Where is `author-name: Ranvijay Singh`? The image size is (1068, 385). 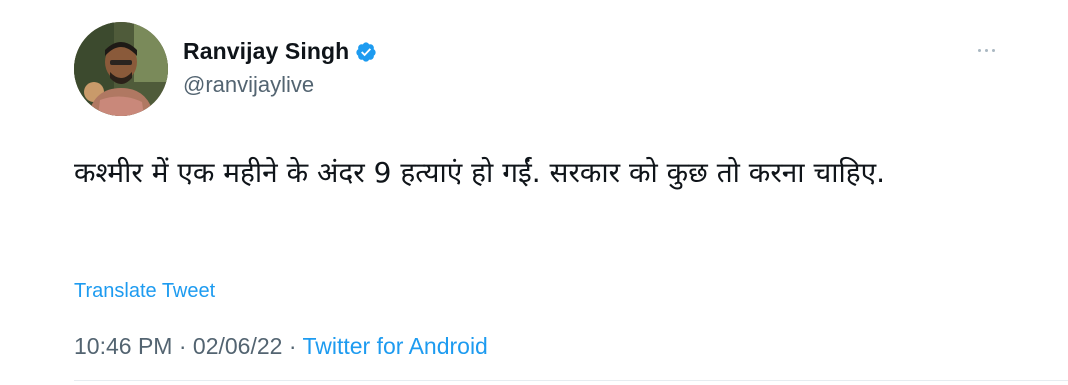 author-name: Ranvijay Singh is located at coordinates (266, 51).